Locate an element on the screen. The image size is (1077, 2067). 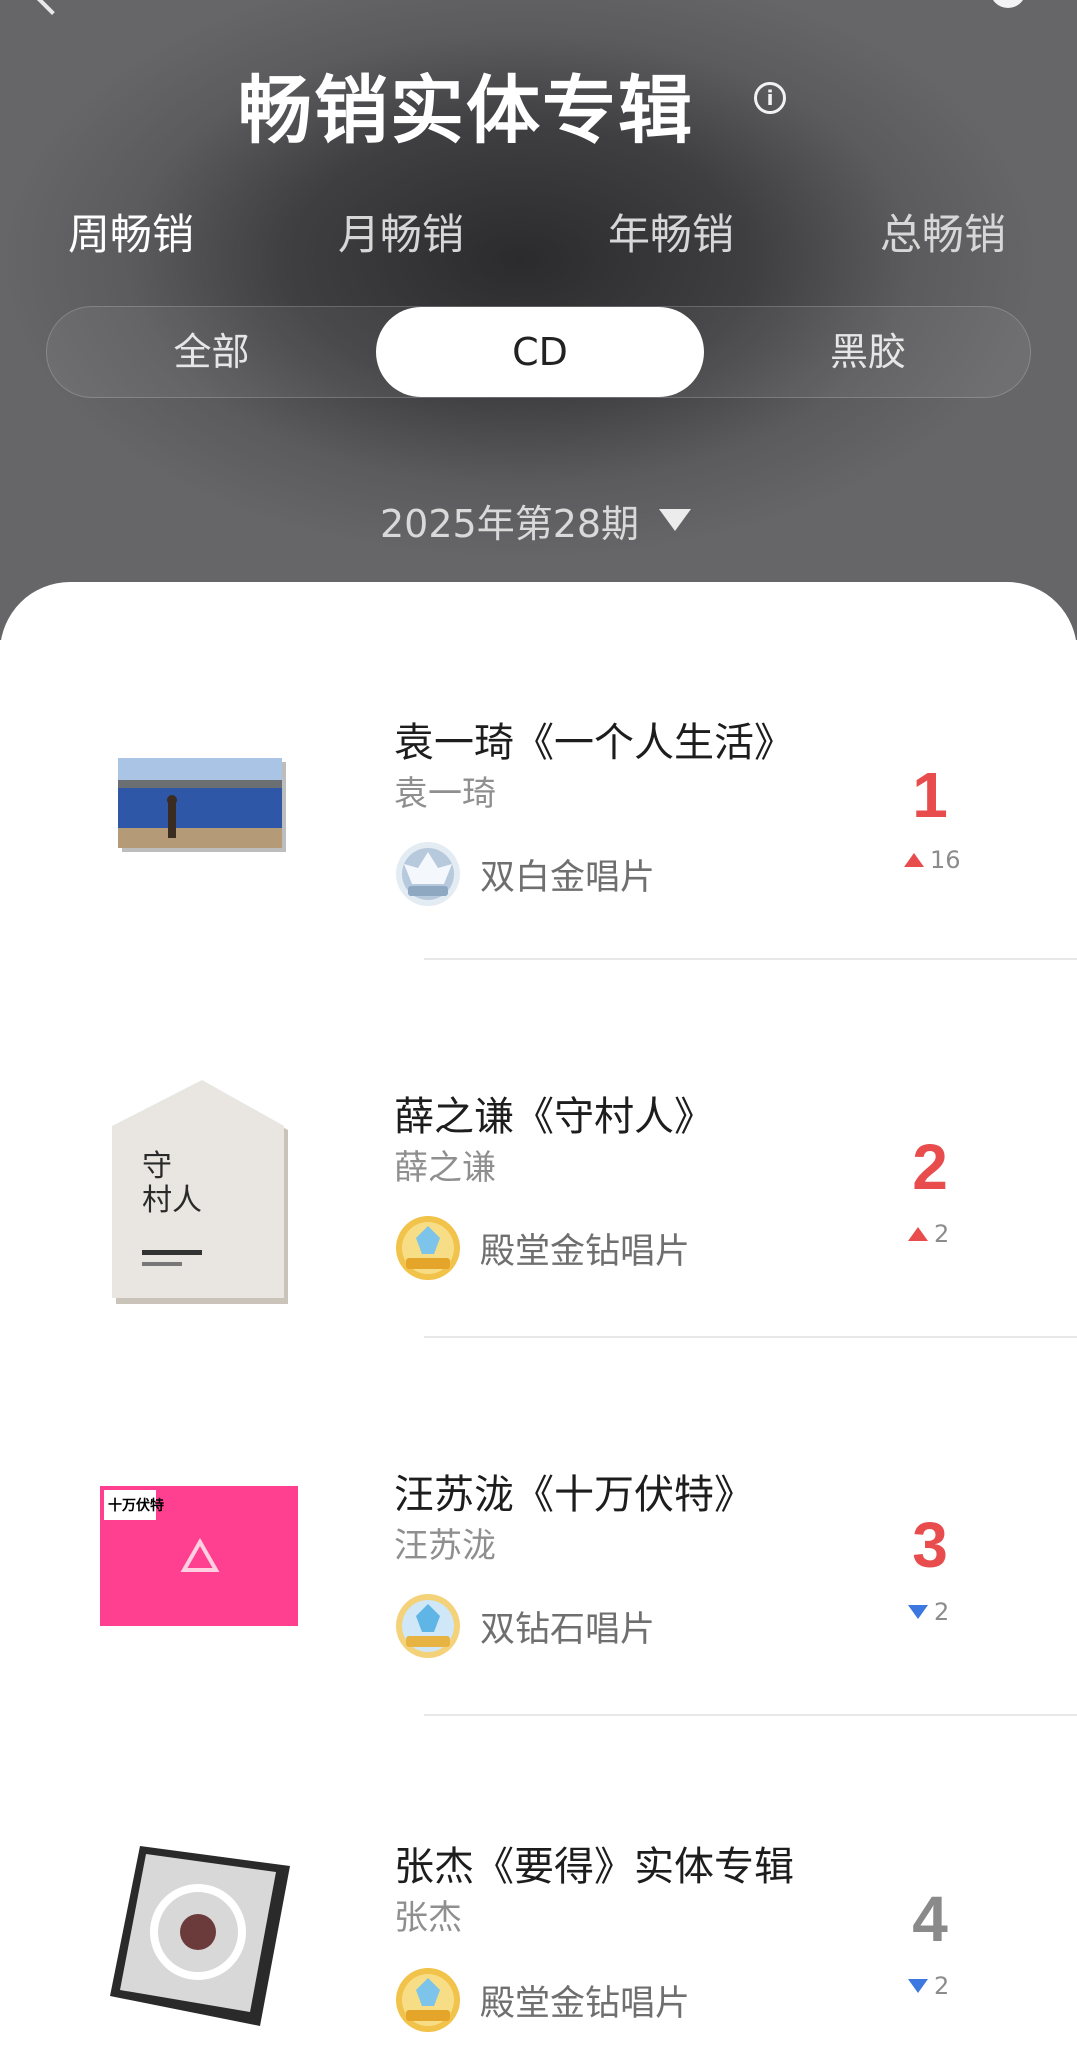
certification-badge: 双钻石唱片 is located at coordinates (524, 1626).